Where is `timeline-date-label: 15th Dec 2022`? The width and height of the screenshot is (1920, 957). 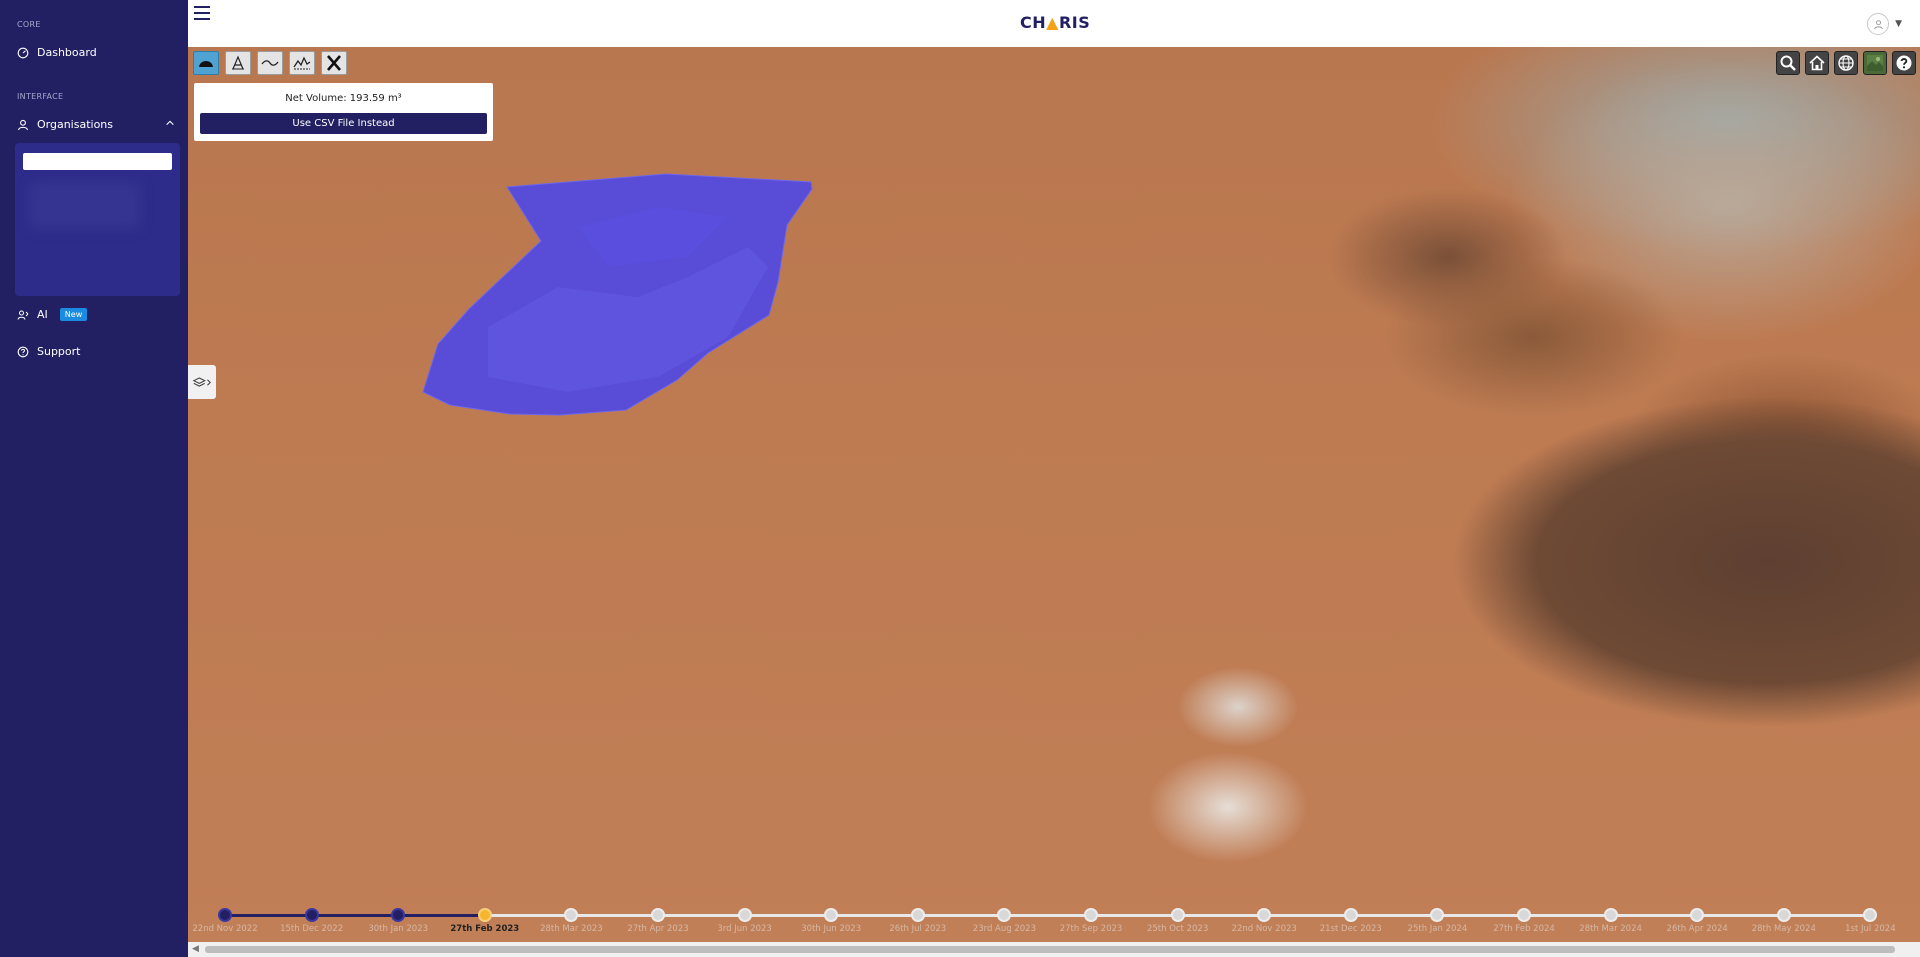
timeline-date-label: 15th Dec 2022 is located at coordinates (312, 929).